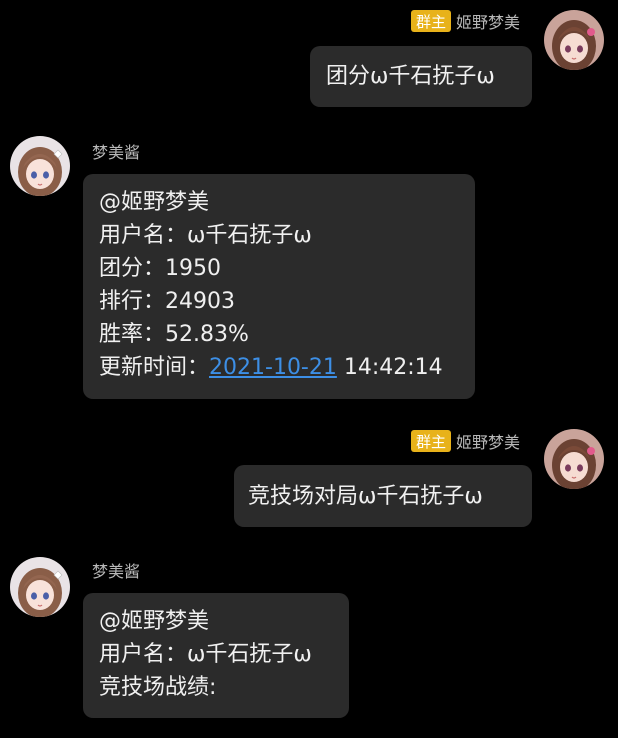  I want to click on update-time-line: 更新时间：2021-10-21 14:42:14, so click(287, 367).